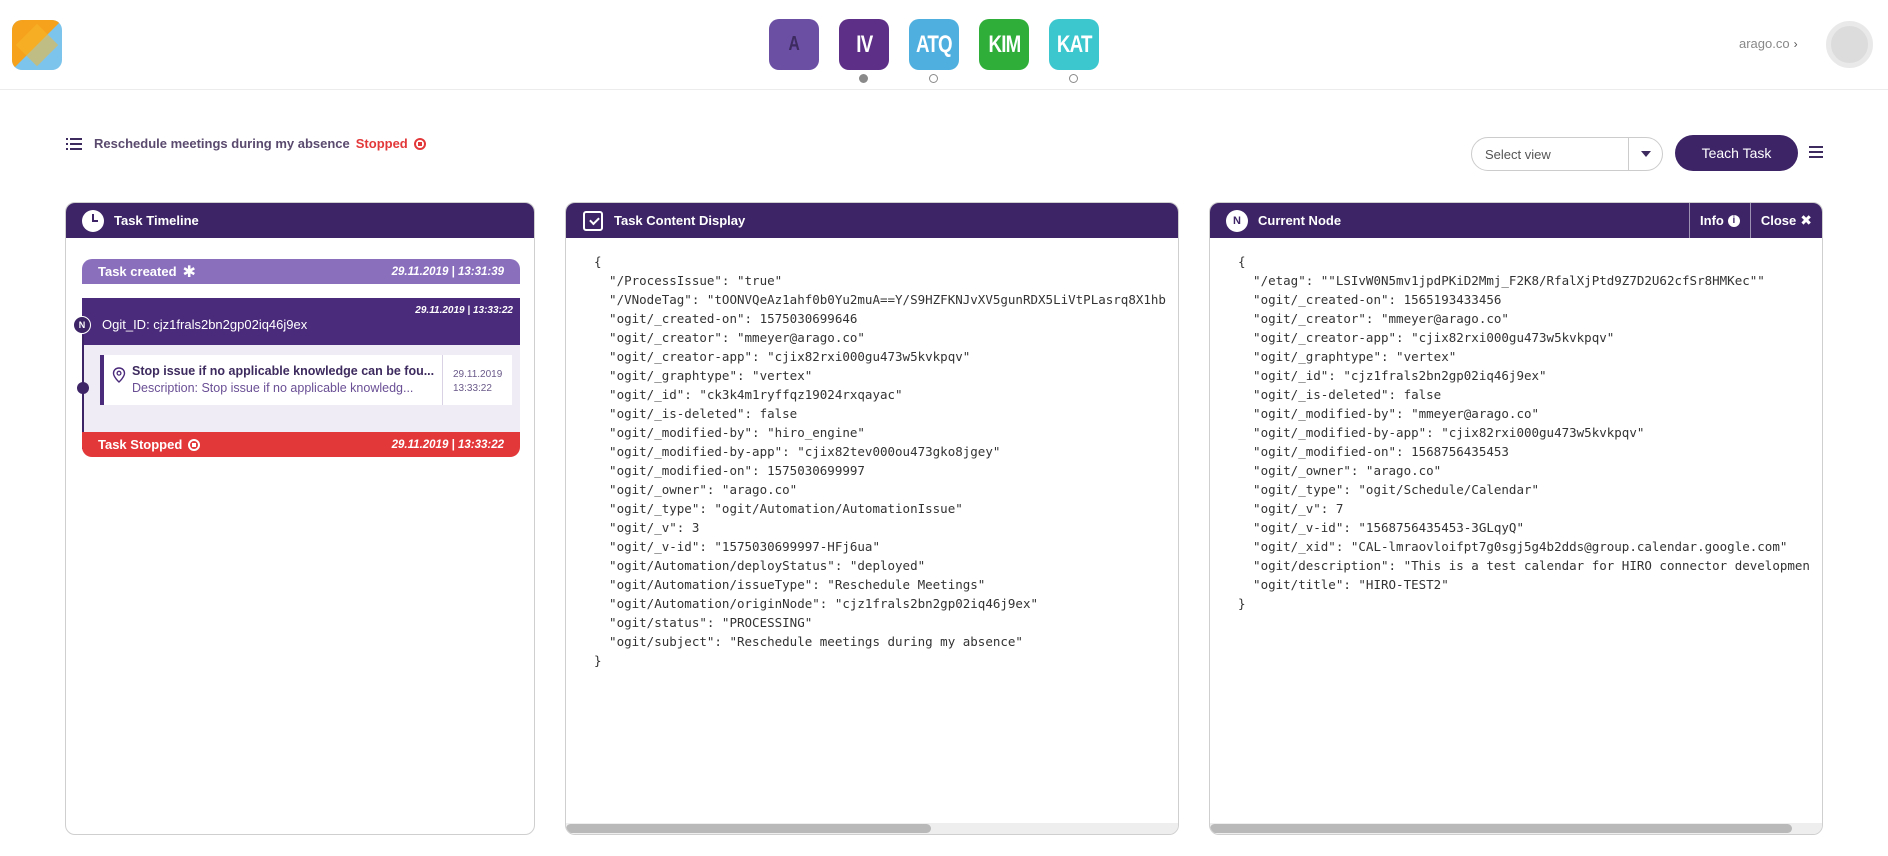 The image size is (1888, 856). What do you see at coordinates (1074, 44) in the screenshot?
I see `app-tile-kat: KAT` at bounding box center [1074, 44].